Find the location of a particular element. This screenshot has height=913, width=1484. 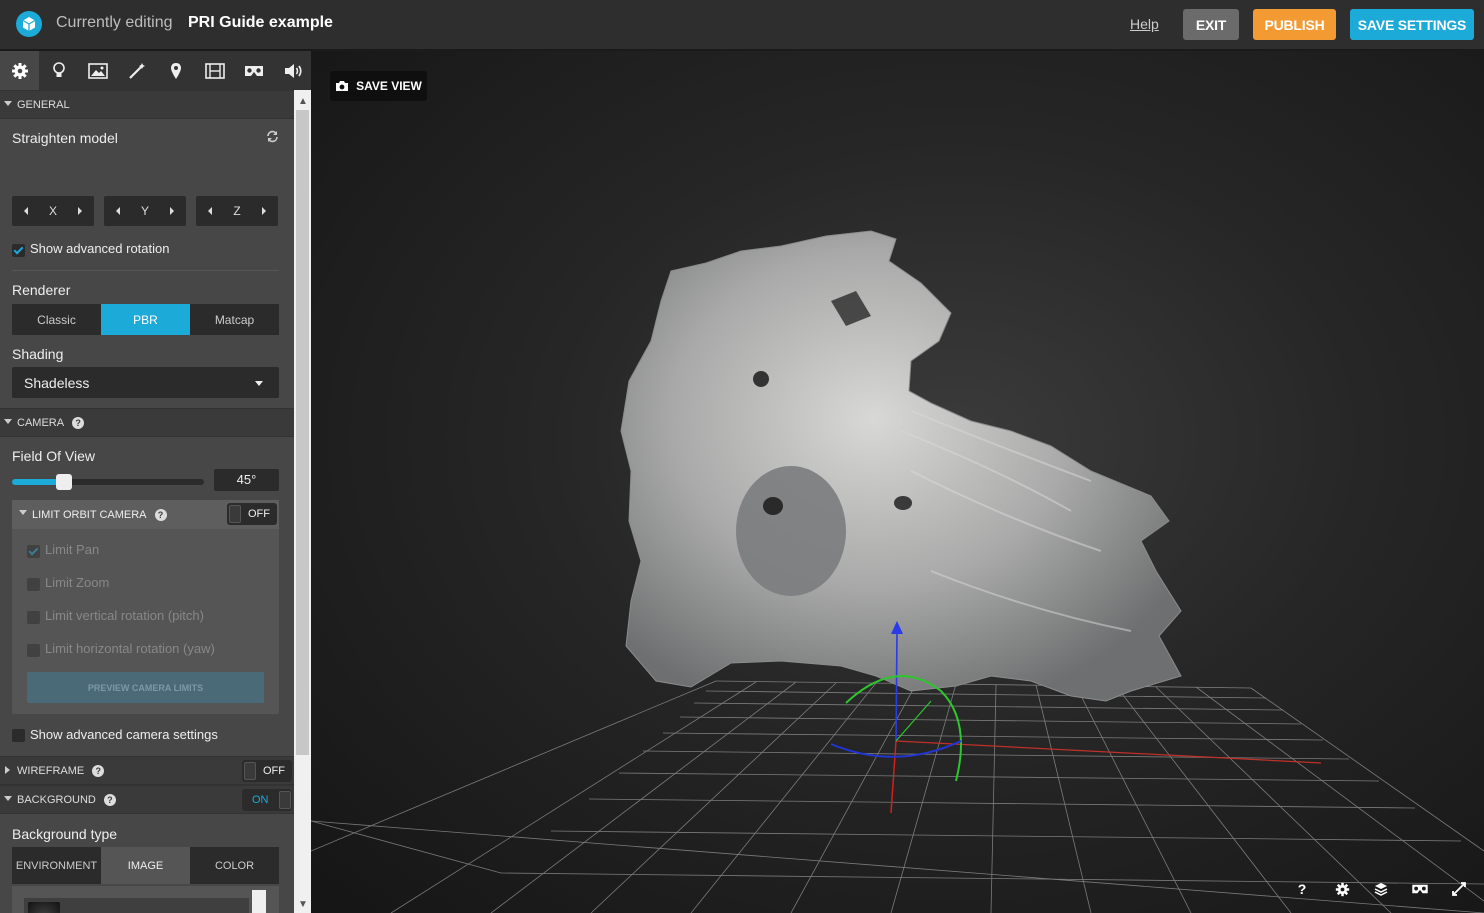

tab-sound-icon is located at coordinates (292, 70).